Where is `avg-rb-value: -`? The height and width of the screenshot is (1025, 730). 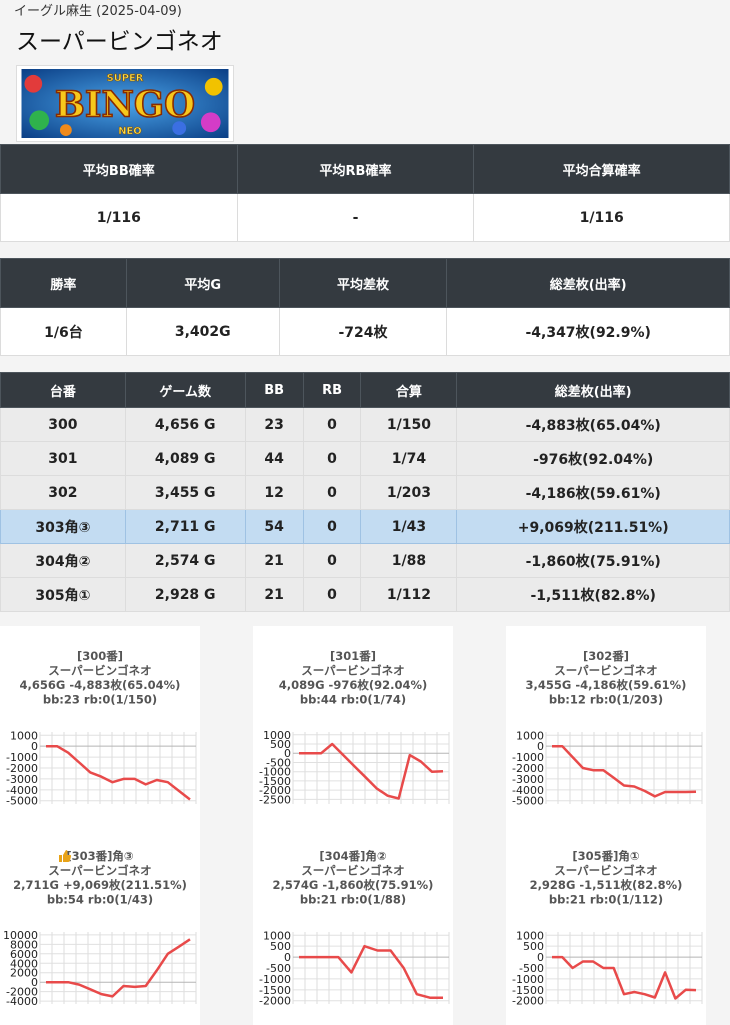
avg-rb-value: - is located at coordinates (355, 217).